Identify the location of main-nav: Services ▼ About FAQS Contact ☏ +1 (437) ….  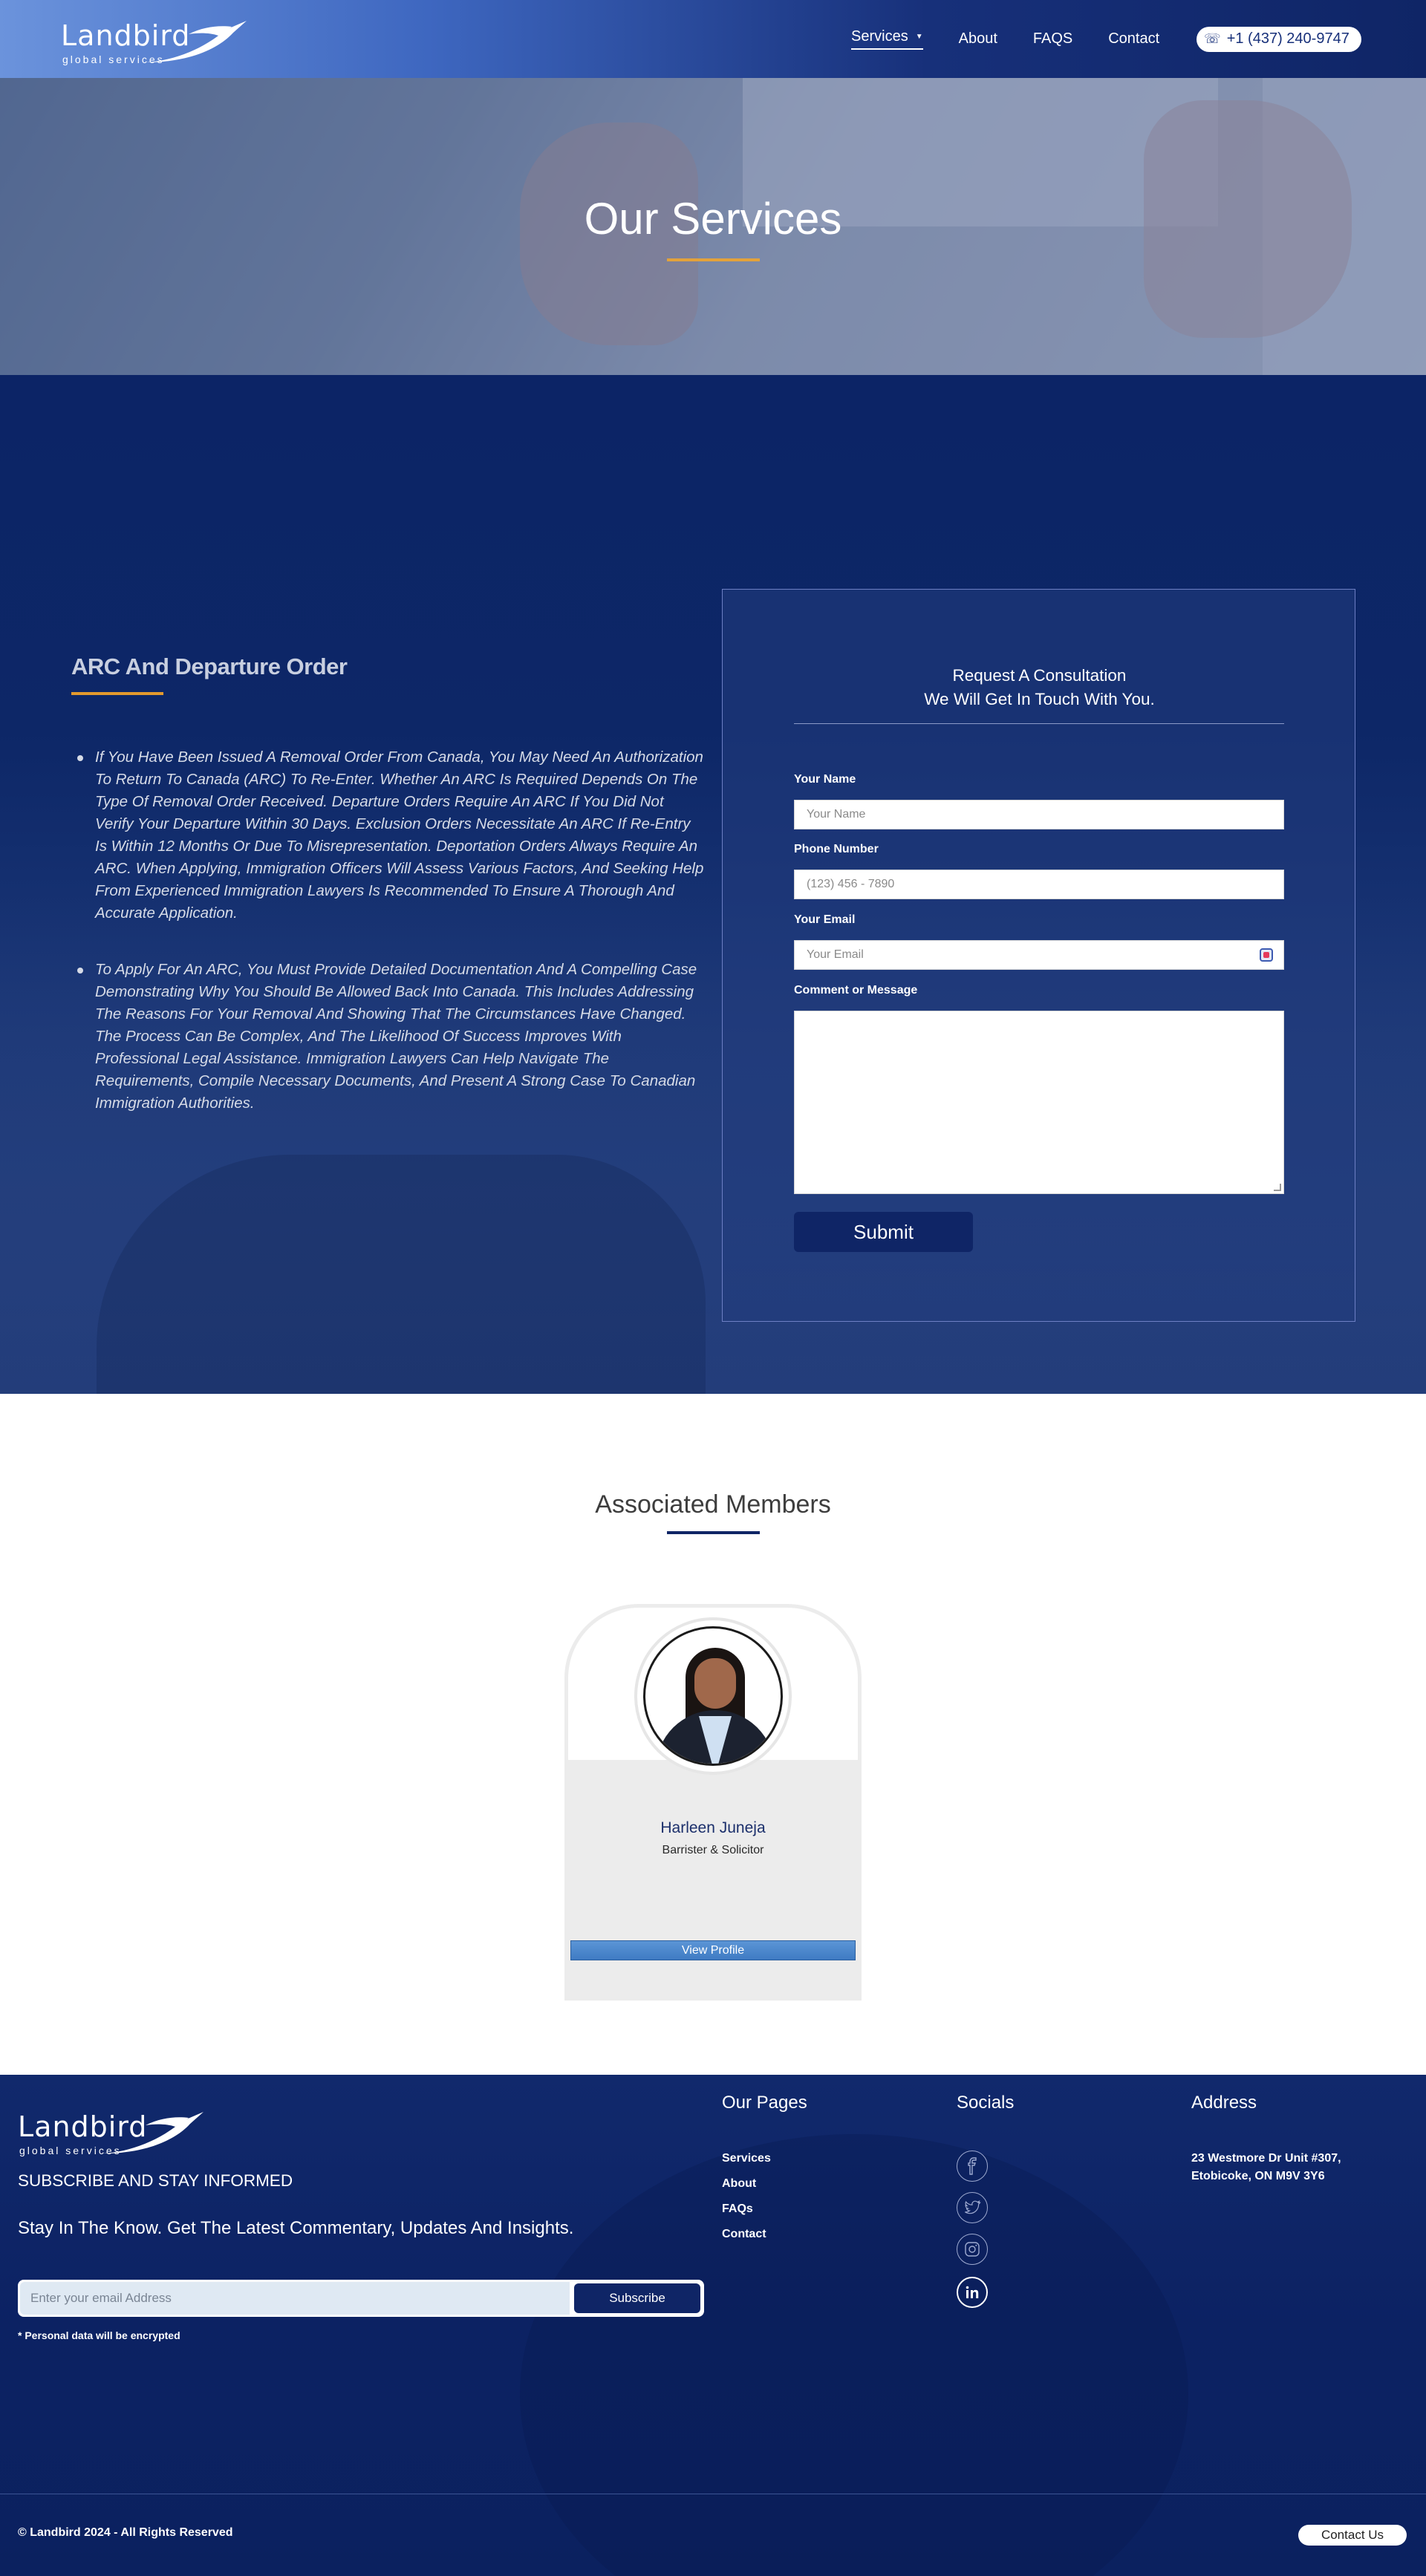
(1088, 39).